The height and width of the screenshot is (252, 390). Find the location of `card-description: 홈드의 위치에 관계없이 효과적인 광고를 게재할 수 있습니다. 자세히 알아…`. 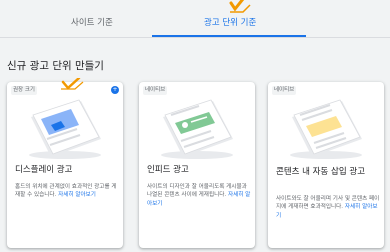

card-description: 홈드의 위치에 관계없이 효과적인 광고를 게재할 수 있습니다. 자세히 알아… is located at coordinates (67, 191).